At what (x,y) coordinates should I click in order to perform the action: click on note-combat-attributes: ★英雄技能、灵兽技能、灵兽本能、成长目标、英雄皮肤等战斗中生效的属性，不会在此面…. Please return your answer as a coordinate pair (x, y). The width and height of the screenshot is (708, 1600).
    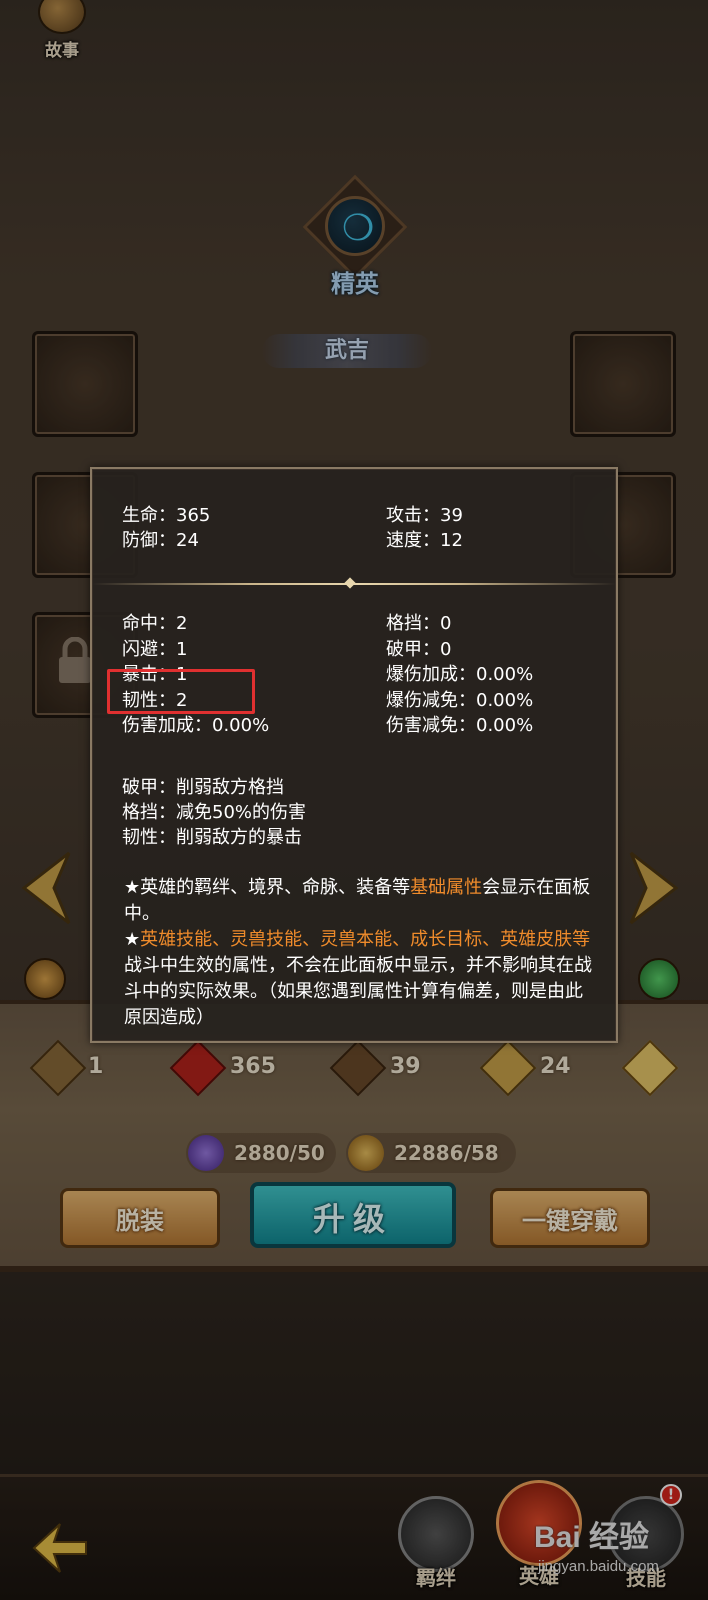
    Looking at the image, I should click on (359, 979).